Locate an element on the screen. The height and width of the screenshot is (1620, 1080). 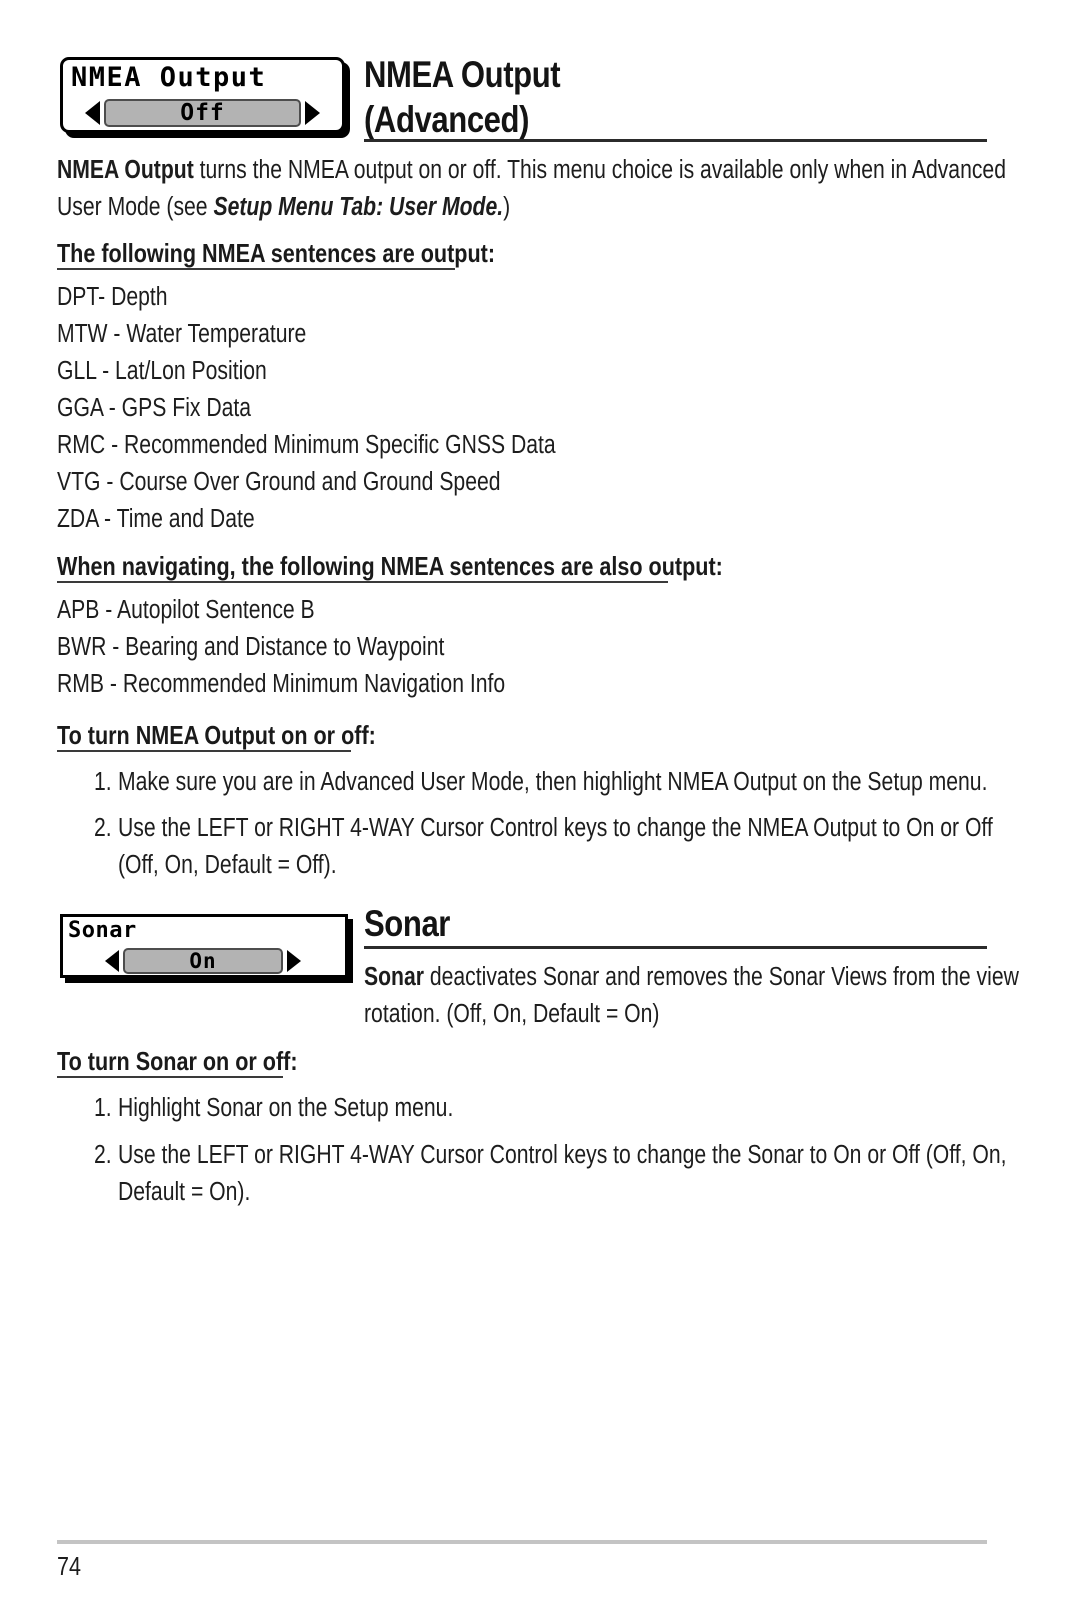
sonar-title-divider is located at coordinates (675, 947).